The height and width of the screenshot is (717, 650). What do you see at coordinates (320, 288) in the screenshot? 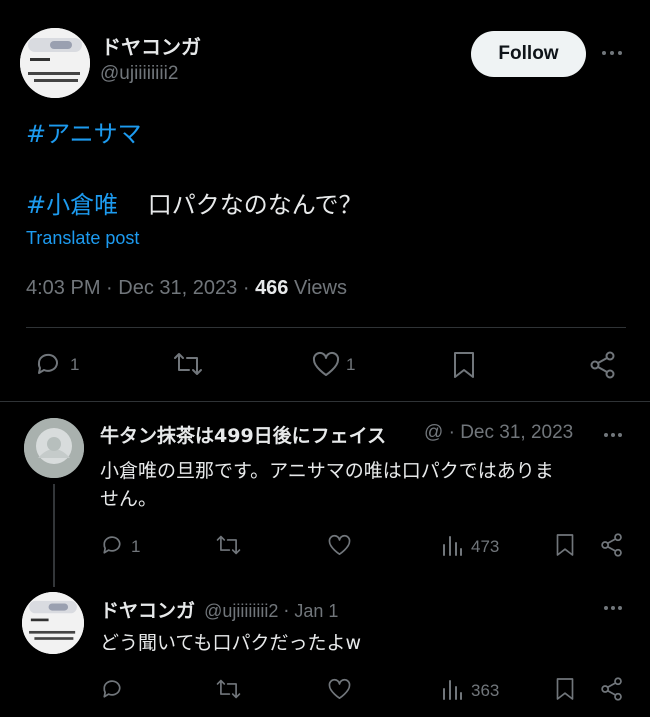
I see `views-label: Views` at bounding box center [320, 288].